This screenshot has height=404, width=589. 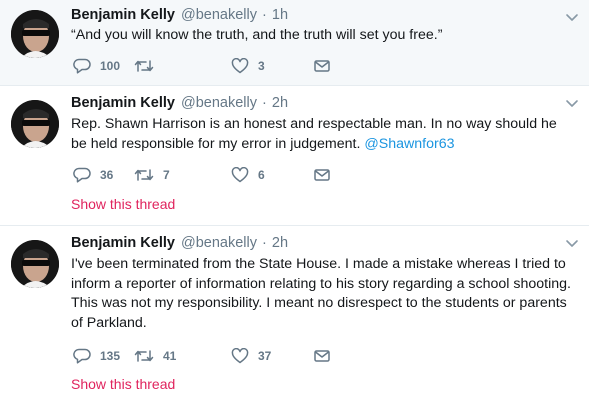 What do you see at coordinates (110, 66) in the screenshot?
I see `reply-count: 100` at bounding box center [110, 66].